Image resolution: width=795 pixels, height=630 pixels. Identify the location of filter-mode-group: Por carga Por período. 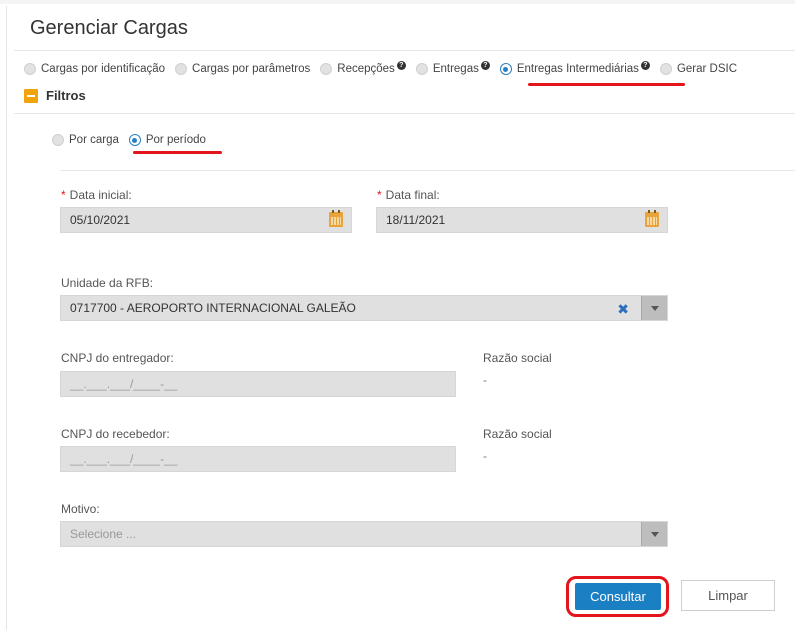
(134, 140).